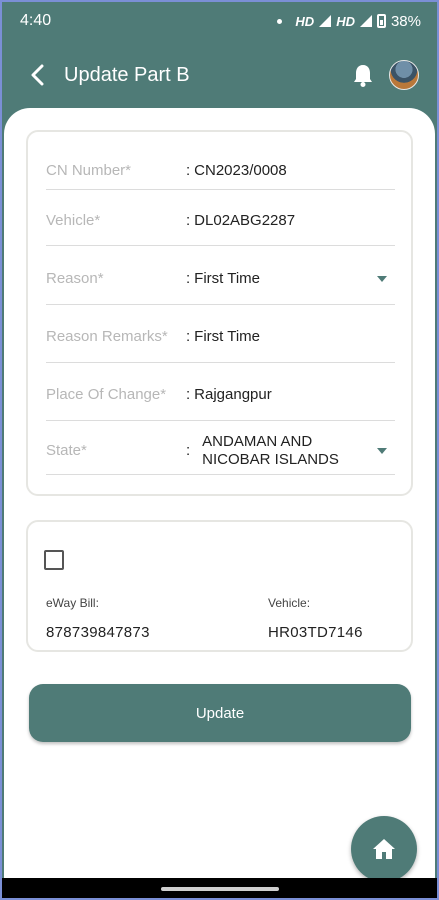 This screenshot has width=439, height=900. I want to click on home-fab-button, so click(384, 849).